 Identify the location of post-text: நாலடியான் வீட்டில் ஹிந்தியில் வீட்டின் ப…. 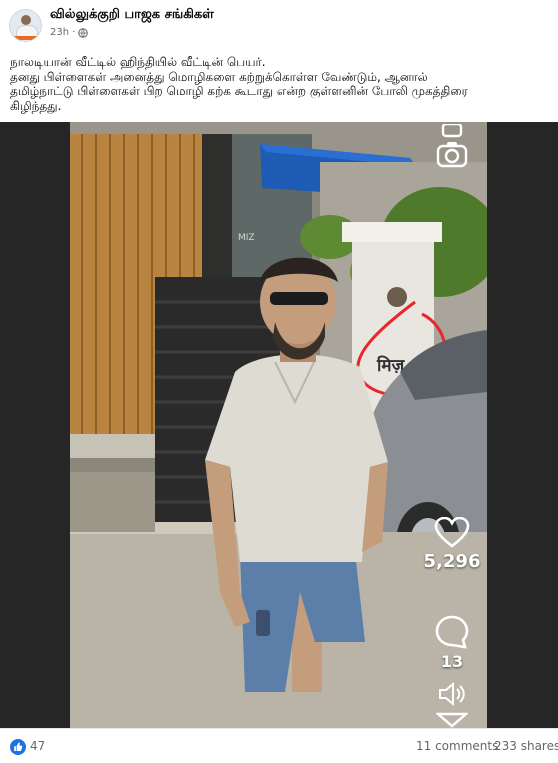
(280, 84).